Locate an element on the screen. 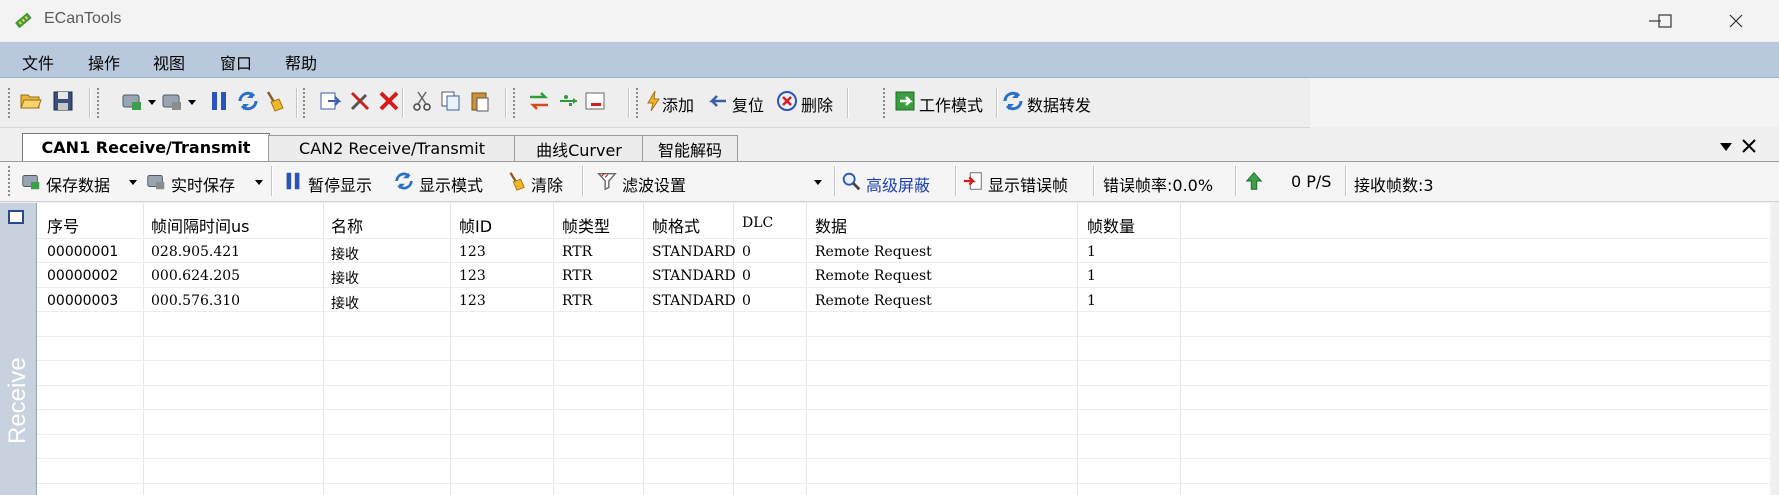  close-button is located at coordinates (1736, 20).